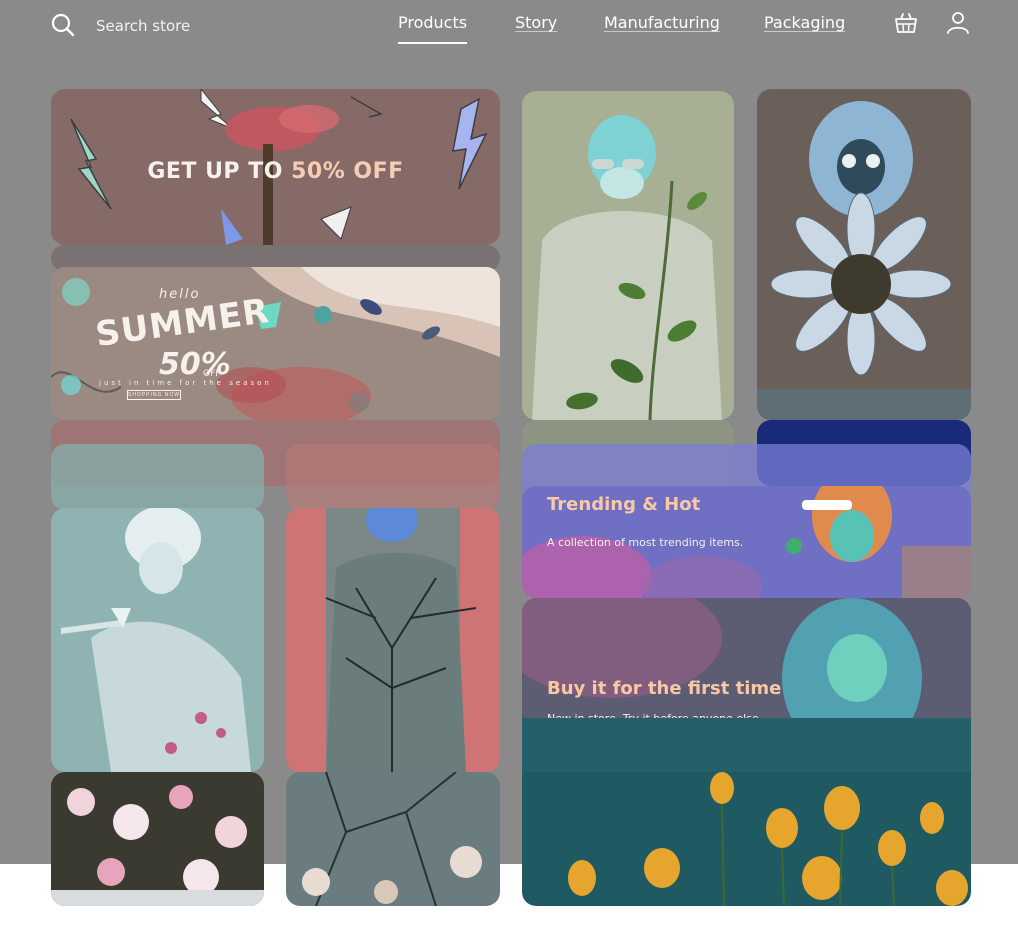 This screenshot has width=1018, height=936. I want to click on flowers-photo-tile, so click(746, 812).